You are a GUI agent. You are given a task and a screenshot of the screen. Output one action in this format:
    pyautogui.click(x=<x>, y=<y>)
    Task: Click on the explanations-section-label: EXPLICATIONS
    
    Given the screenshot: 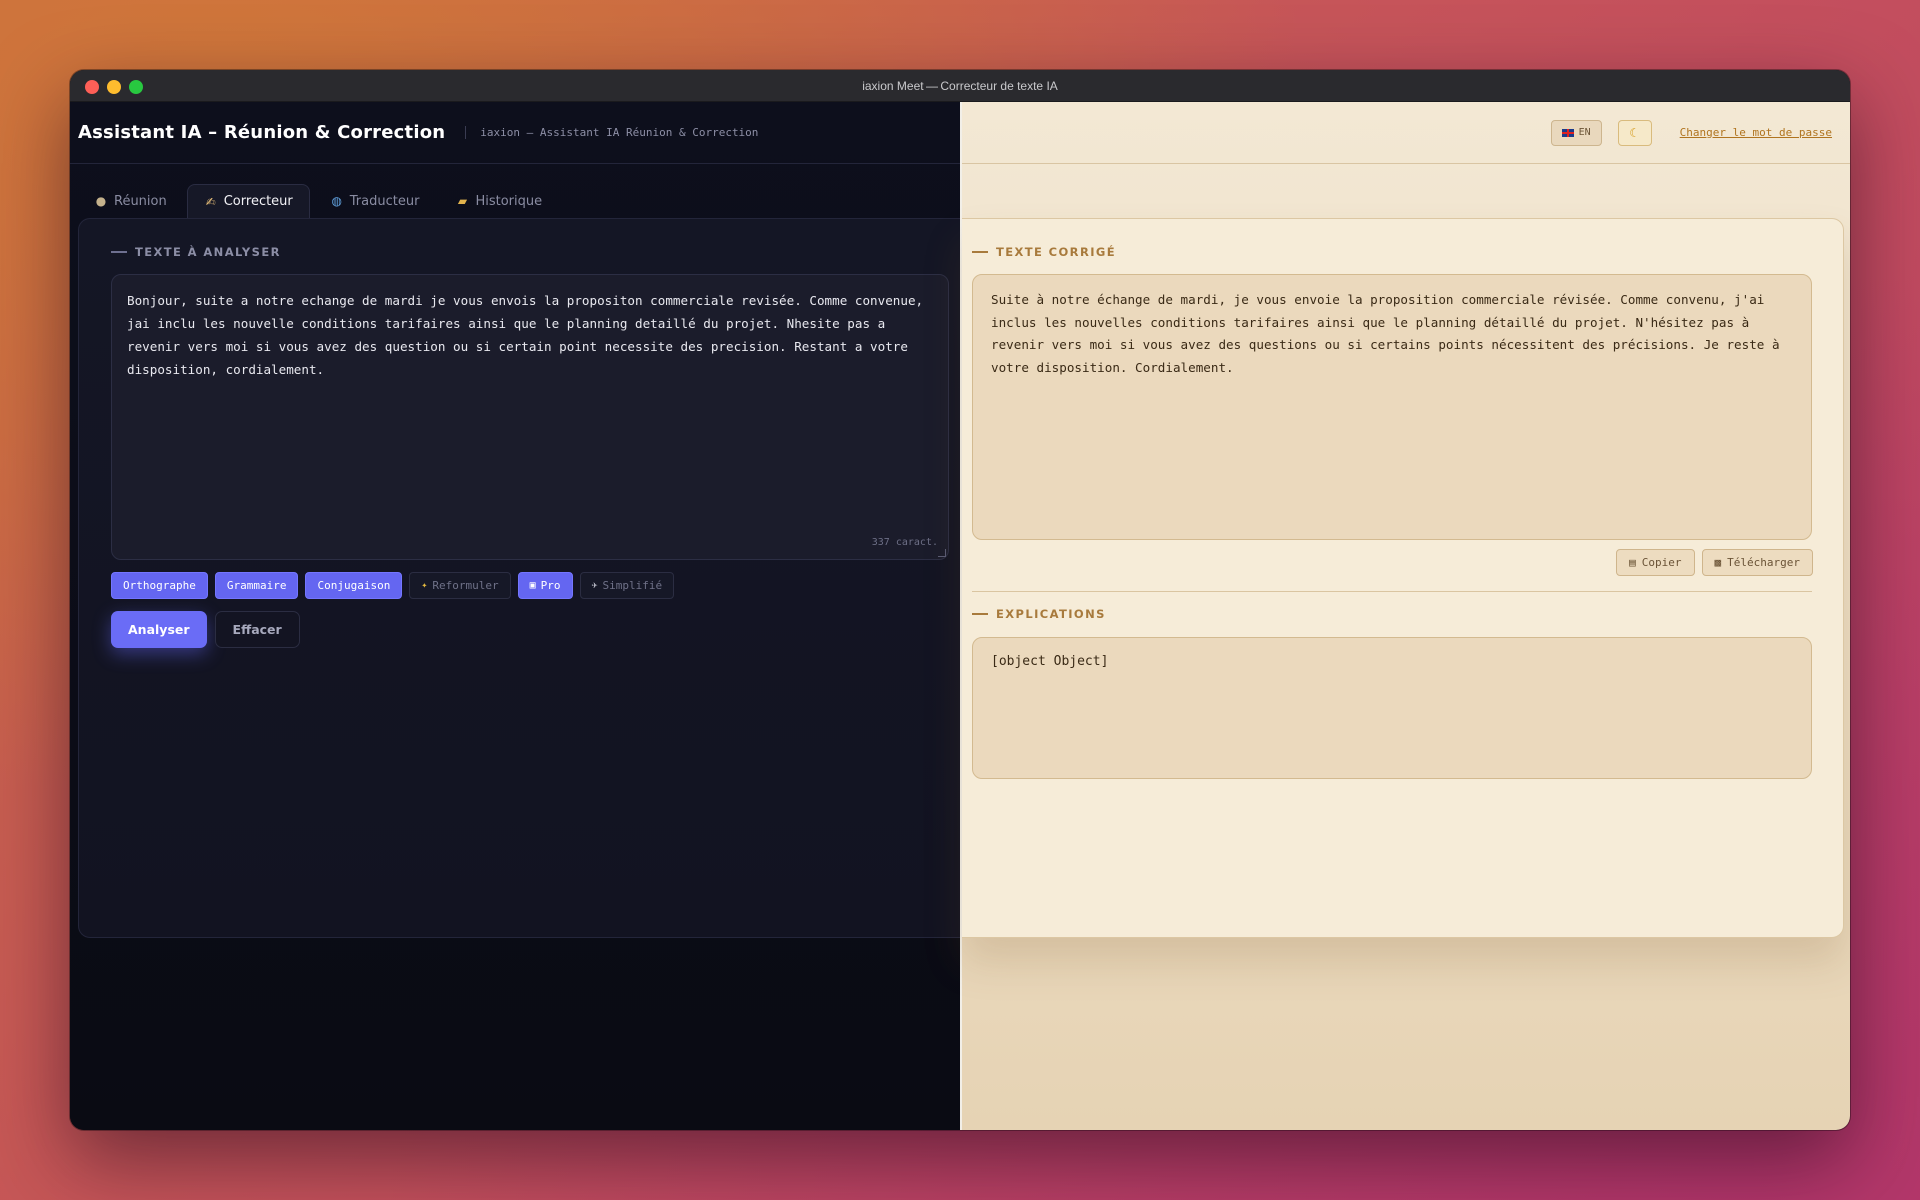 What is the action you would take?
    pyautogui.click(x=1039, y=614)
    